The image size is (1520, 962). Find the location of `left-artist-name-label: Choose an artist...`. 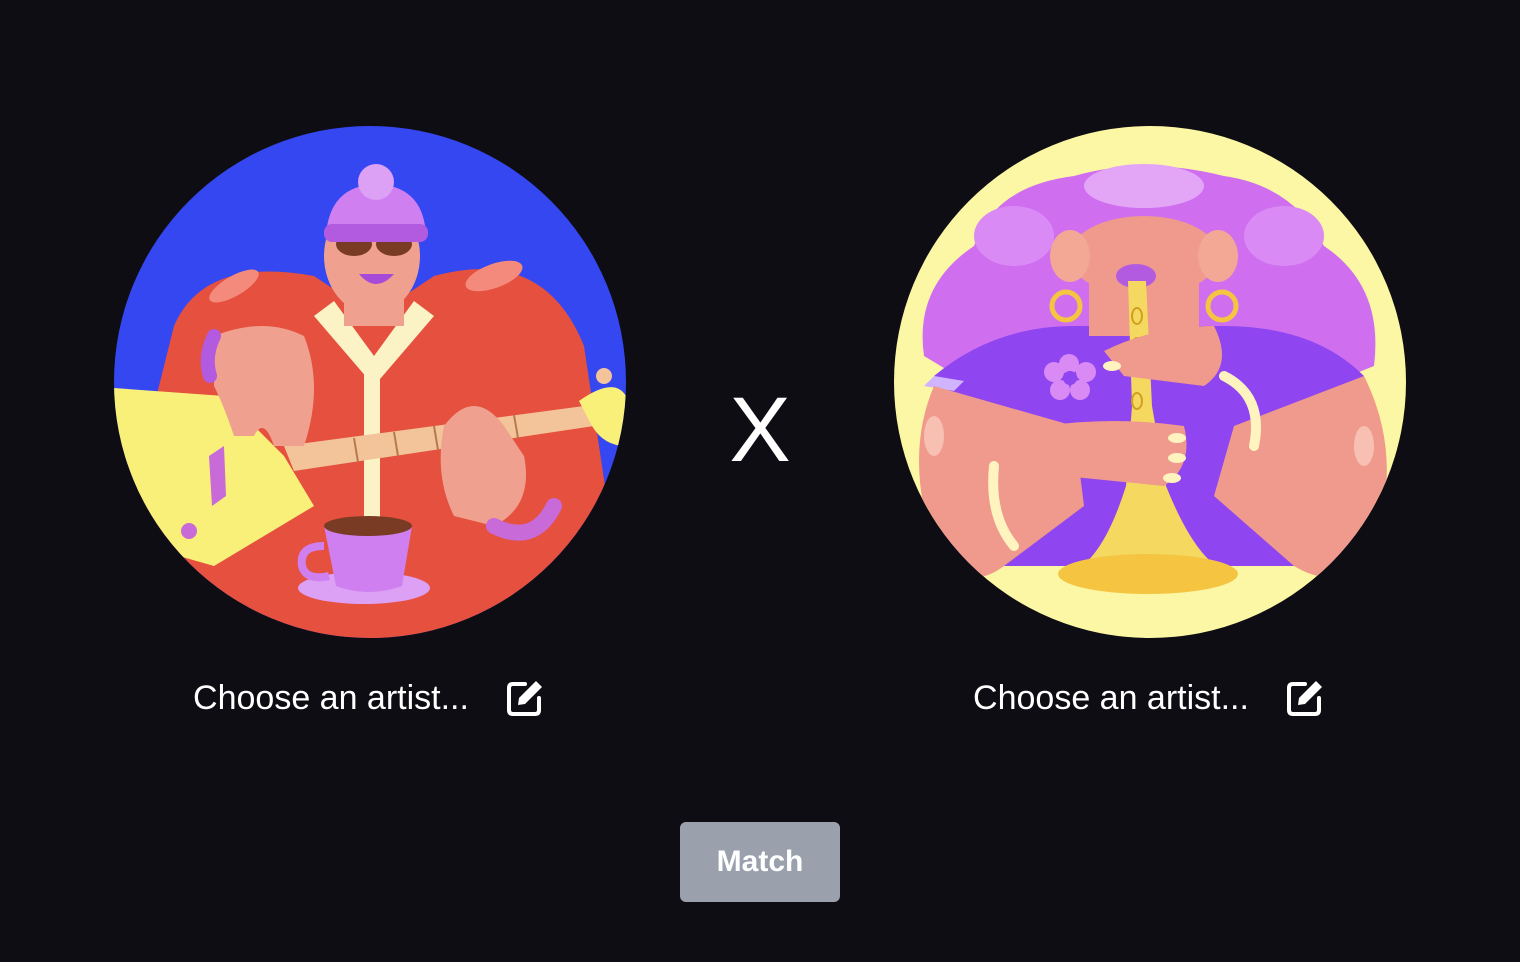

left-artist-name-label: Choose an artist... is located at coordinates (331, 698).